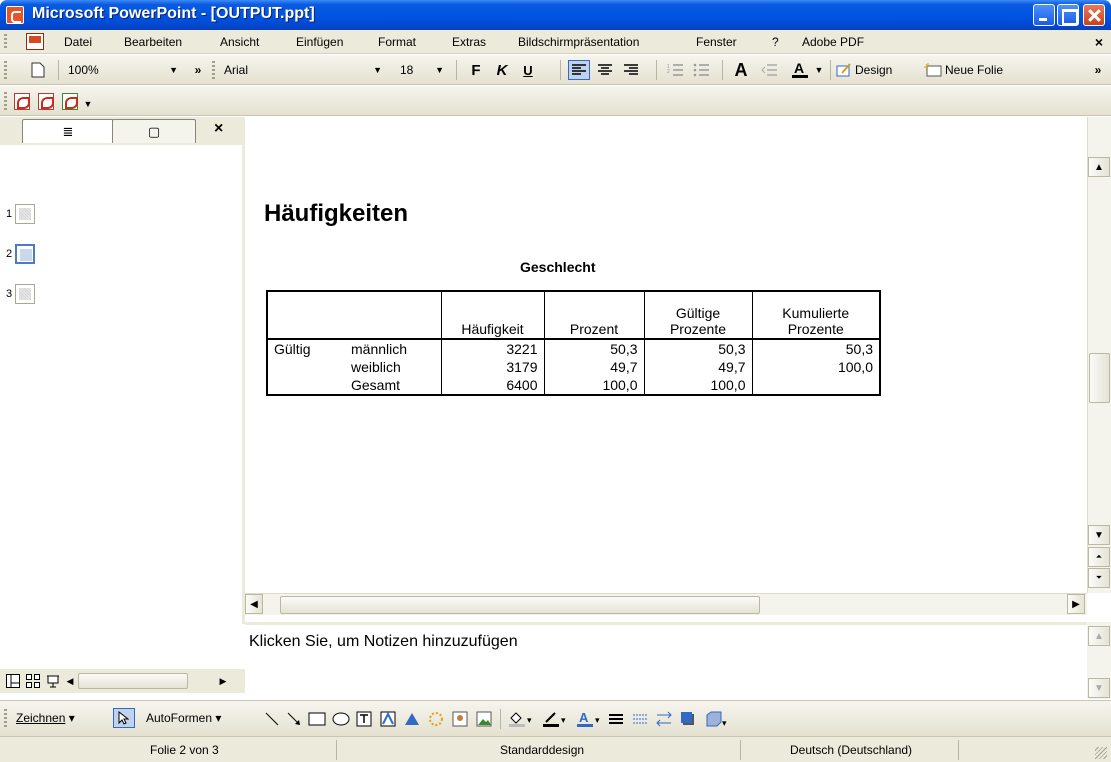  Describe the element at coordinates (53, 681) in the screenshot. I see `slideshow-view-icon` at that location.